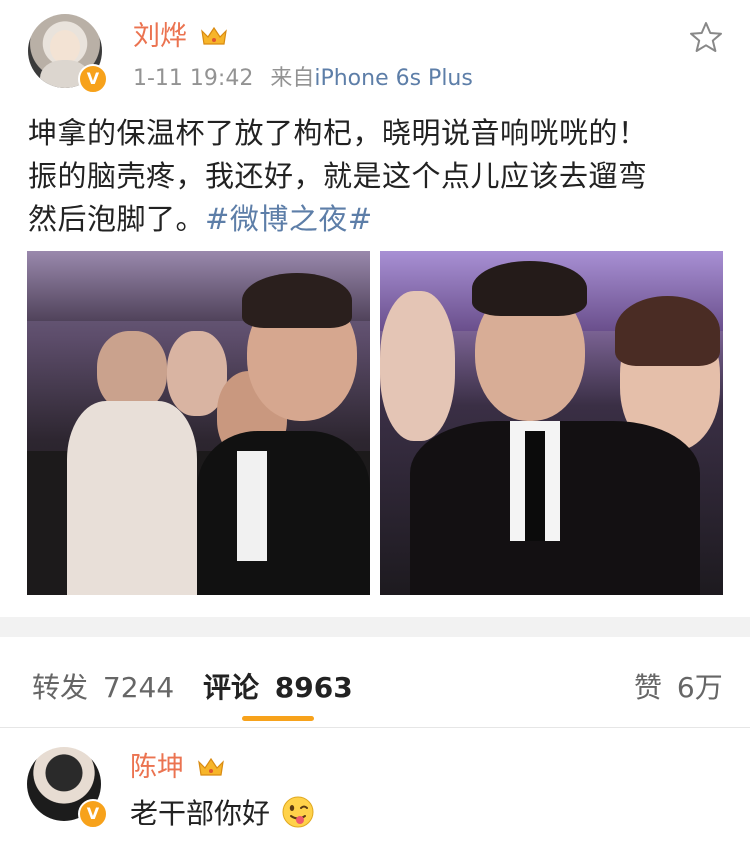  Describe the element at coordinates (231, 687) in the screenshot. I see `tab-comment-label: 评论` at that location.